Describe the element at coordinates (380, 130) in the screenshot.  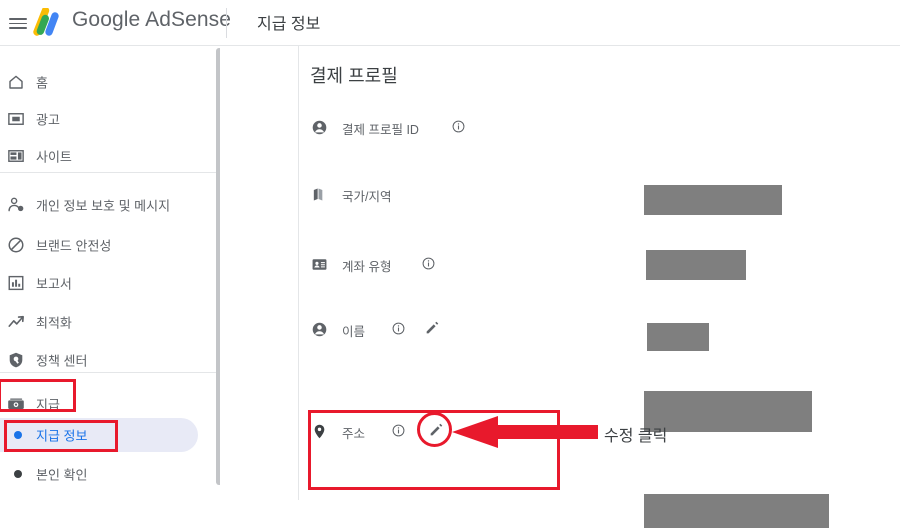
I see `field-label: 결제 프로필 ID` at that location.